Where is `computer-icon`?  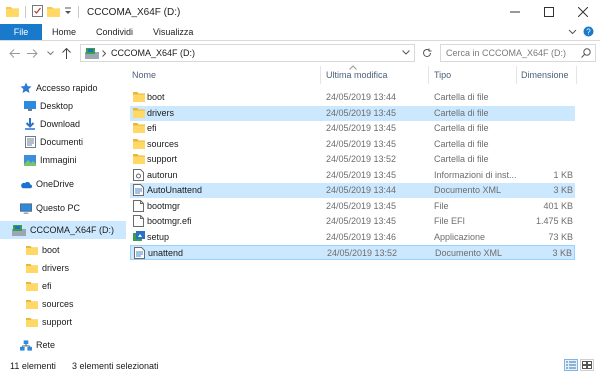
computer-icon is located at coordinates (26, 208).